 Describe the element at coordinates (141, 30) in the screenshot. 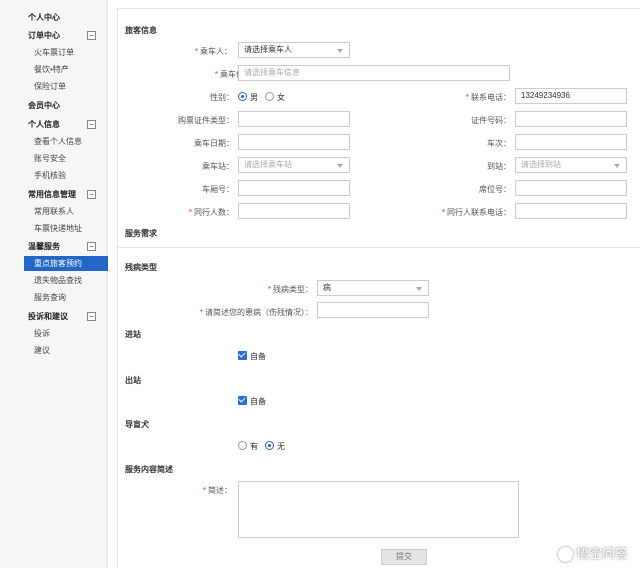

I see `passenger-section-title: 旅客信息` at that location.